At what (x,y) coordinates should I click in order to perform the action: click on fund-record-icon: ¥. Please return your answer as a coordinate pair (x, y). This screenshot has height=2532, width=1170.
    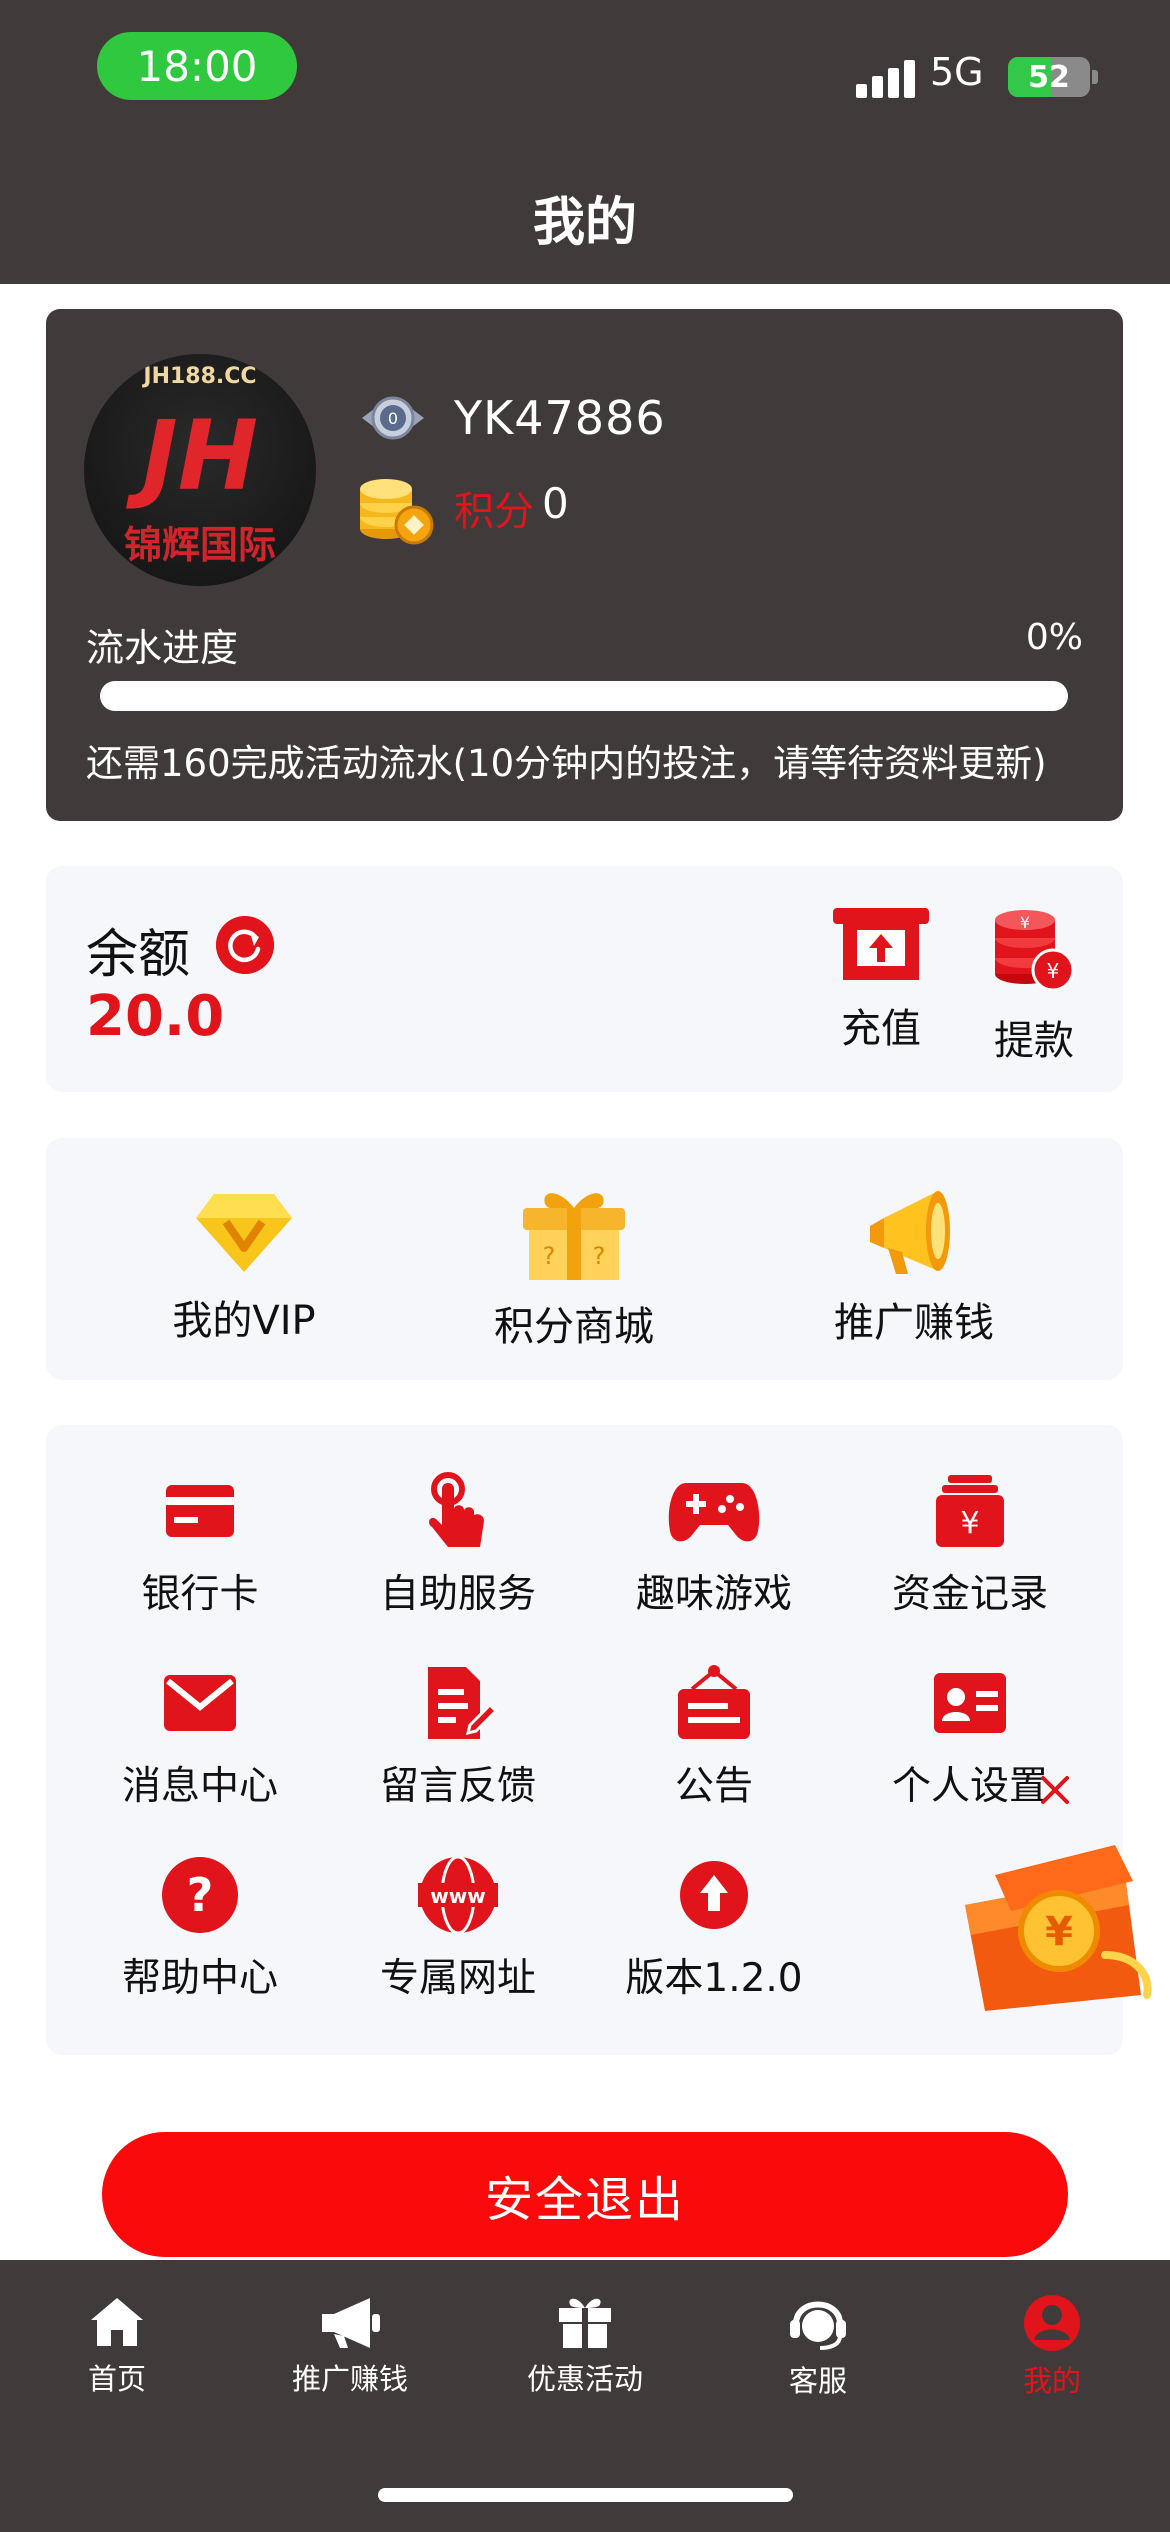
    Looking at the image, I should click on (970, 1511).